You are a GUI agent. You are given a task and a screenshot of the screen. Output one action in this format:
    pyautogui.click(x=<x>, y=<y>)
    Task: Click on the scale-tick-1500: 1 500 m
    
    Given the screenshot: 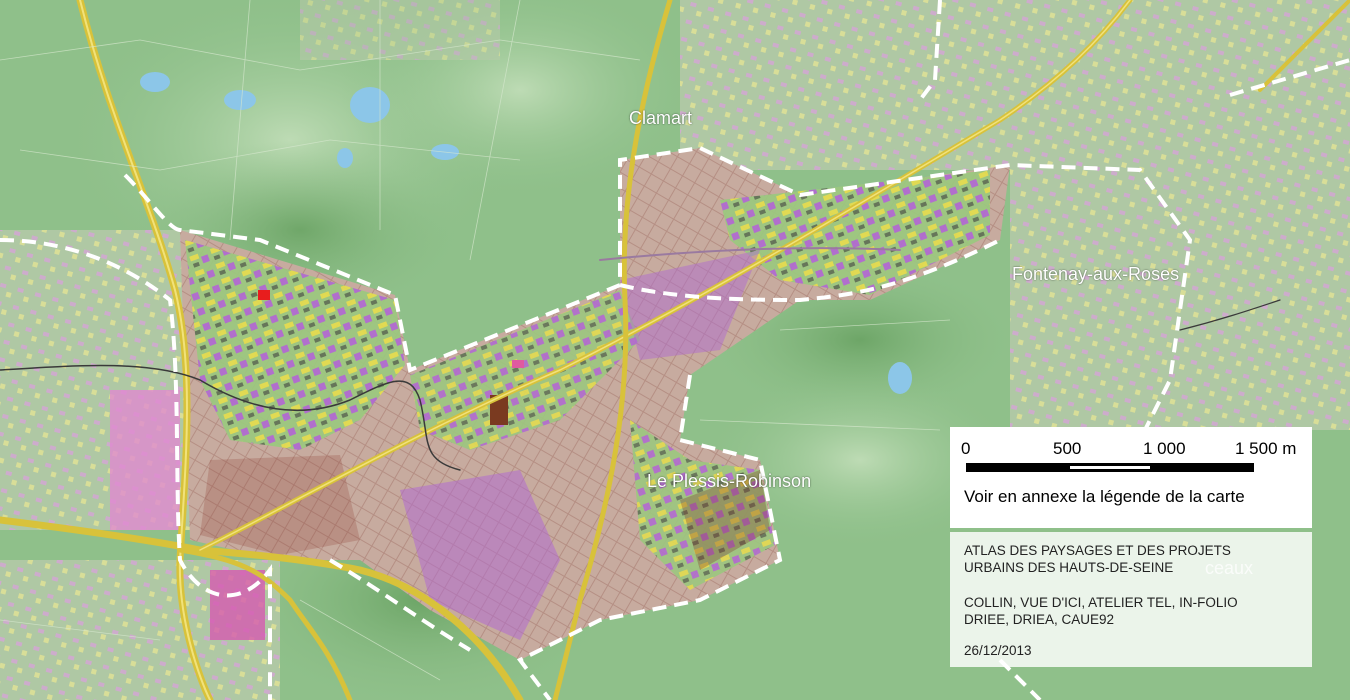 What is the action you would take?
    pyautogui.click(x=1266, y=448)
    